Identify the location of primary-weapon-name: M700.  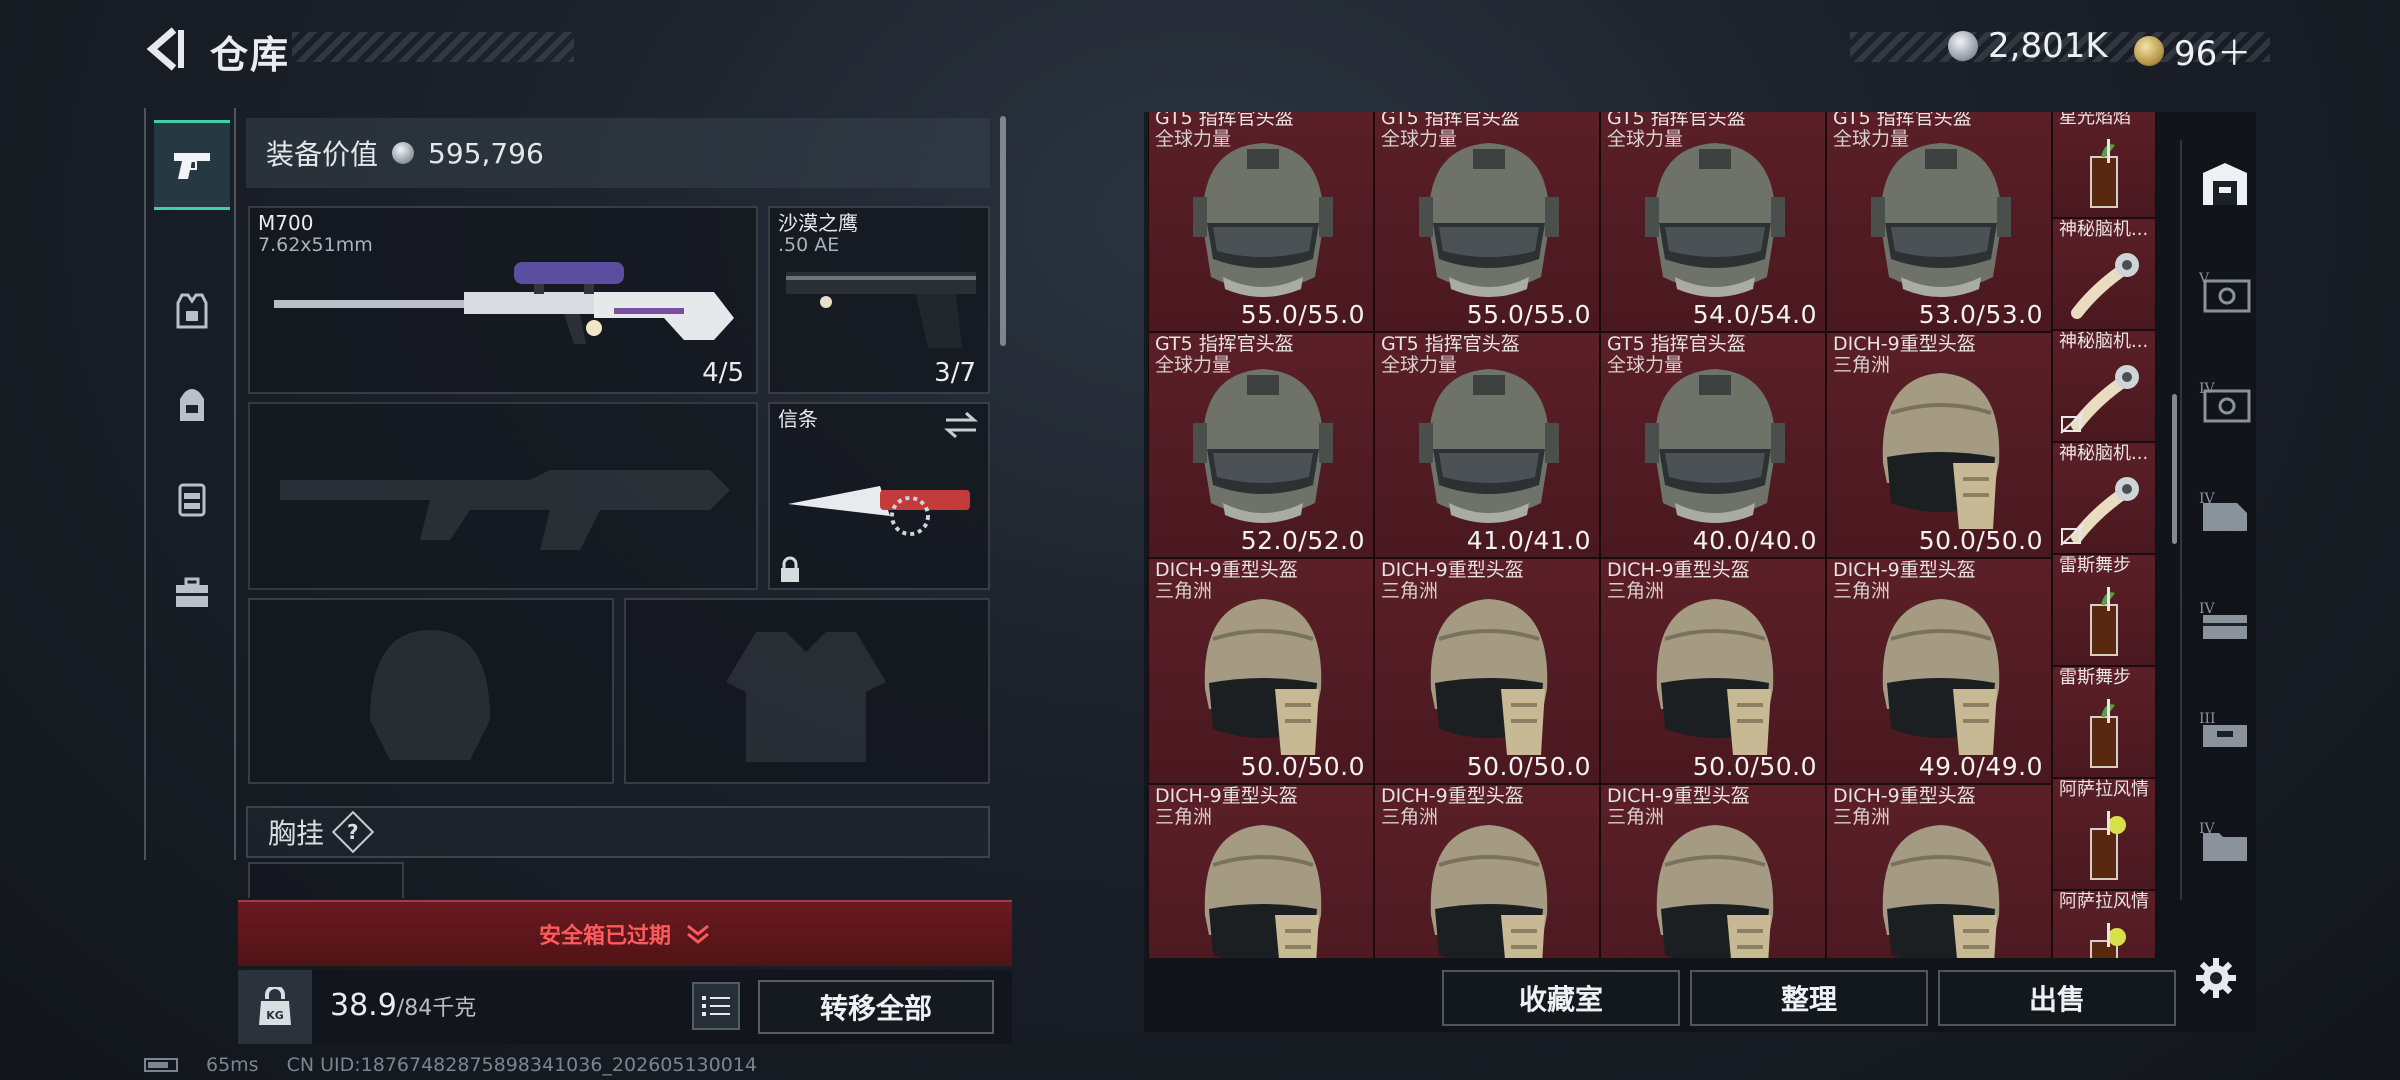
(286, 223).